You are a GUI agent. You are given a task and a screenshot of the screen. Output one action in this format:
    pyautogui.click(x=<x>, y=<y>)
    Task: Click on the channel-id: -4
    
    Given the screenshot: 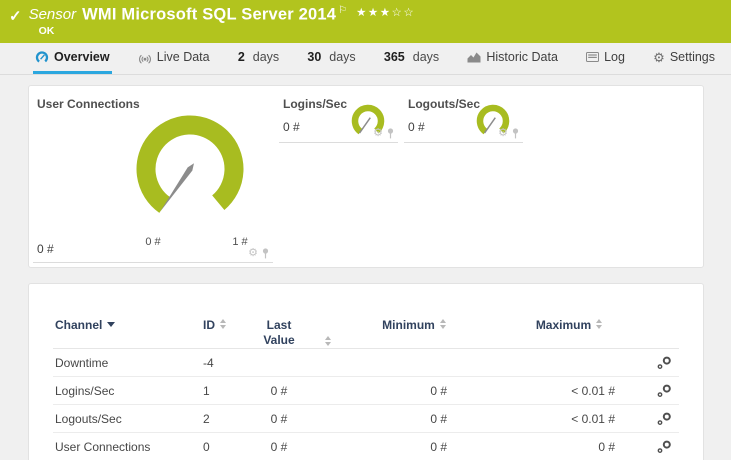 What is the action you would take?
    pyautogui.click(x=208, y=362)
    